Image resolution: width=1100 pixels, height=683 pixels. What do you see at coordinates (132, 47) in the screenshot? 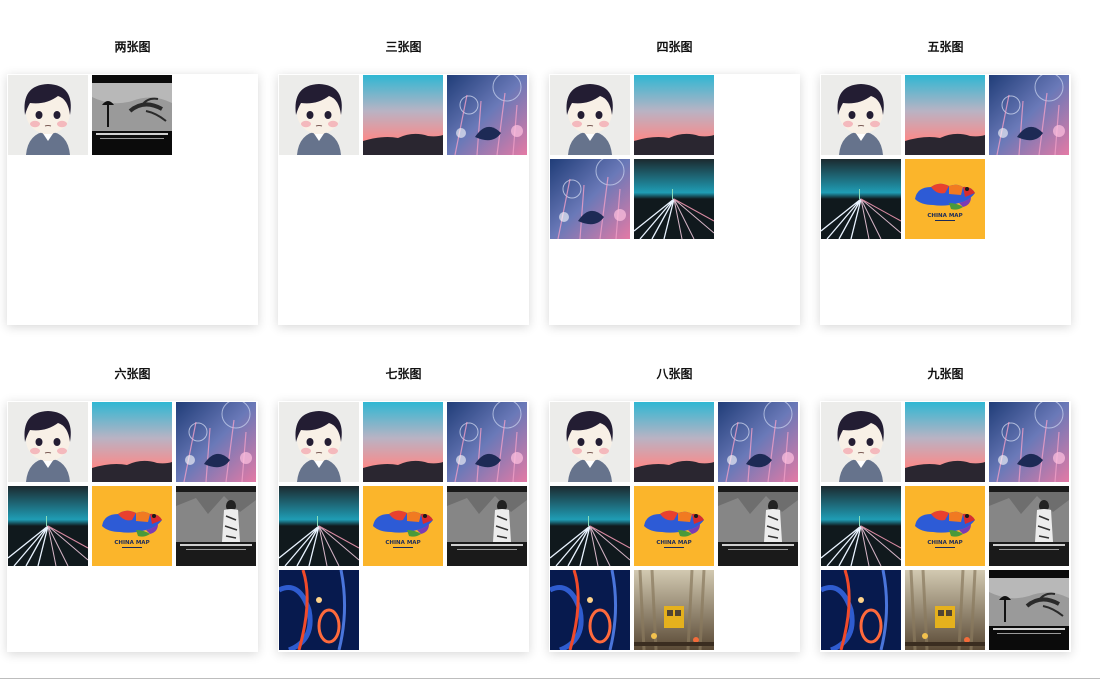
I see `group-title: 两张图` at bounding box center [132, 47].